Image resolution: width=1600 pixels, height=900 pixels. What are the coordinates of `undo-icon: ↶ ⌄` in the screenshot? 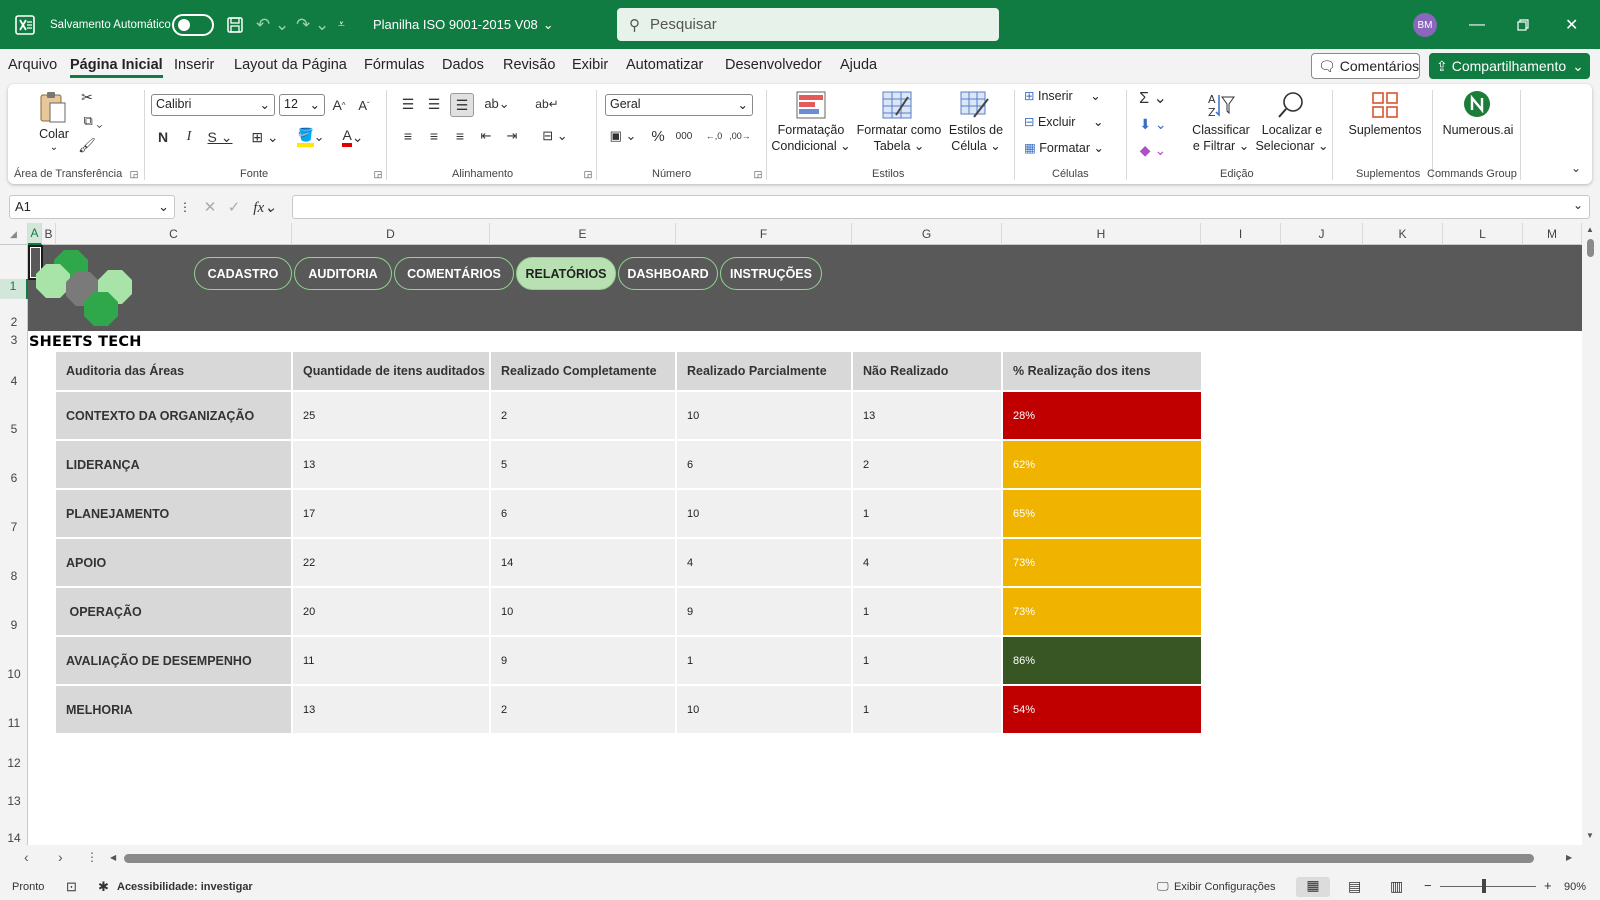 It's located at (272, 24).